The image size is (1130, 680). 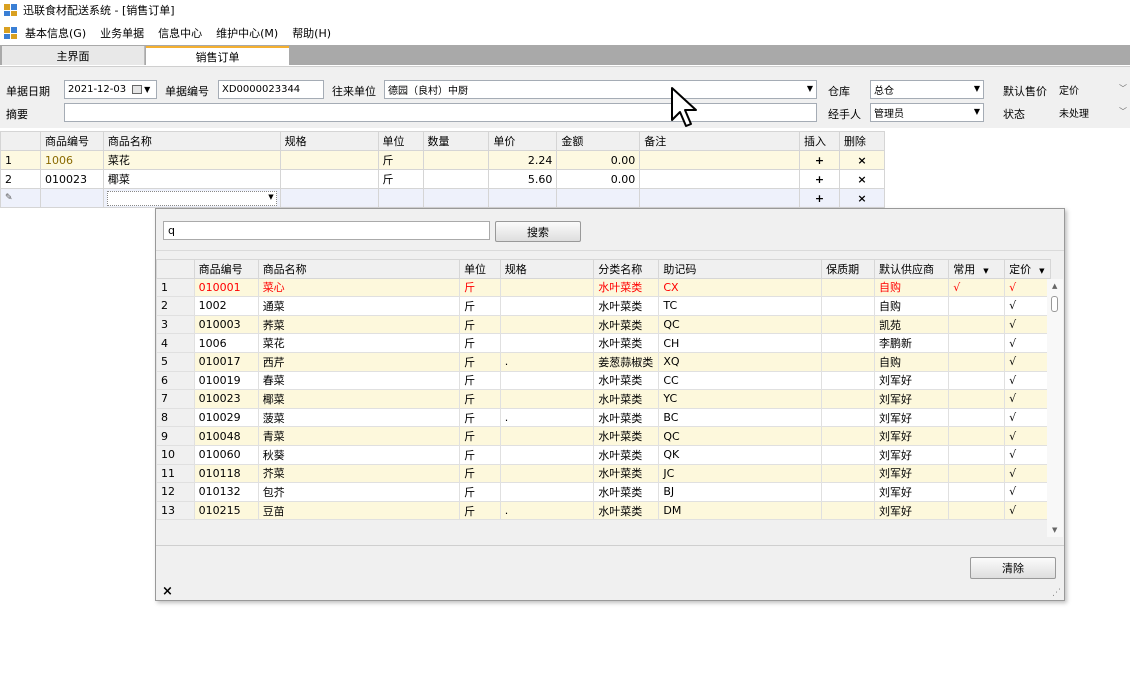 I want to click on cell-mnemonic: QK, so click(x=740, y=454).